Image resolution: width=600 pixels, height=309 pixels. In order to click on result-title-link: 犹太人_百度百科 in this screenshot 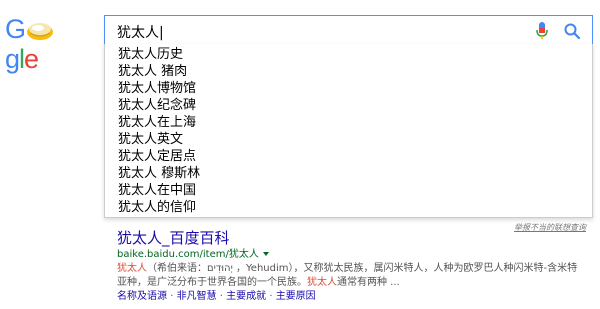, I will do `click(352, 238)`.